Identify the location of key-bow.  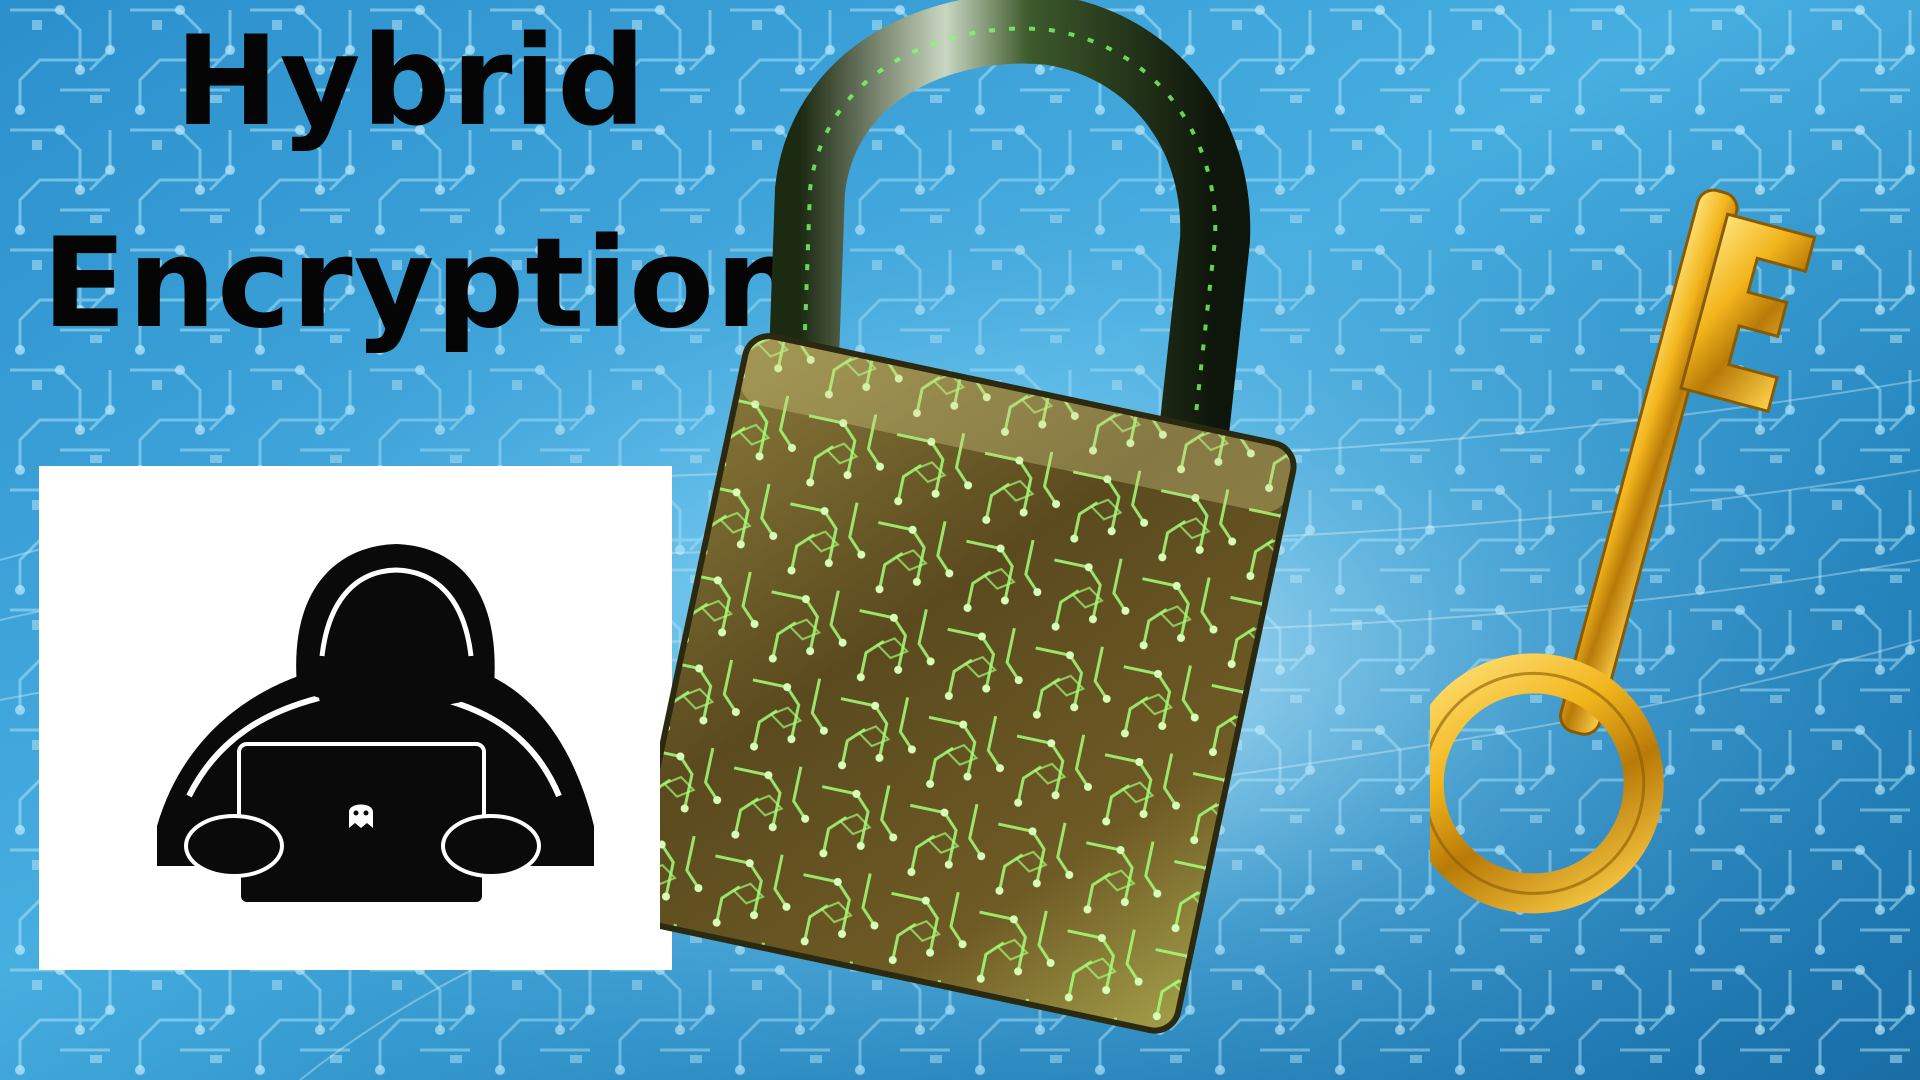
(1547, 783).